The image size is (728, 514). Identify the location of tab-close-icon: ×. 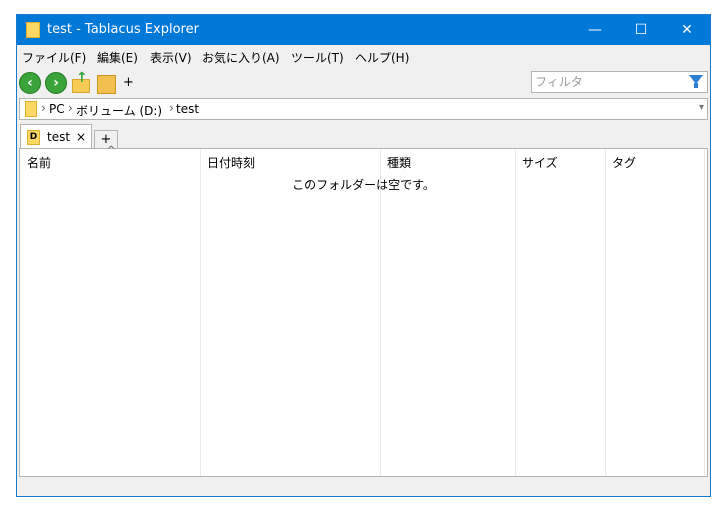
(81, 137).